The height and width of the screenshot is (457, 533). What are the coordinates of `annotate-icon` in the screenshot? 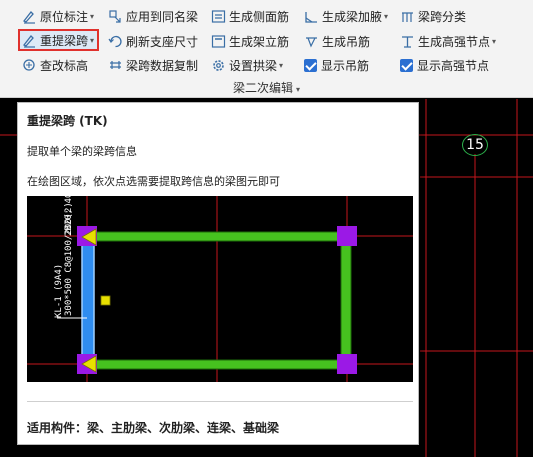 It's located at (29, 16).